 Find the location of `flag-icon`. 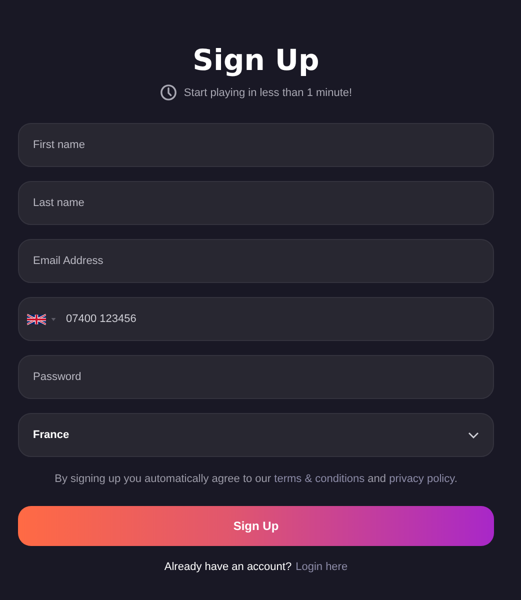

flag-icon is located at coordinates (36, 319).